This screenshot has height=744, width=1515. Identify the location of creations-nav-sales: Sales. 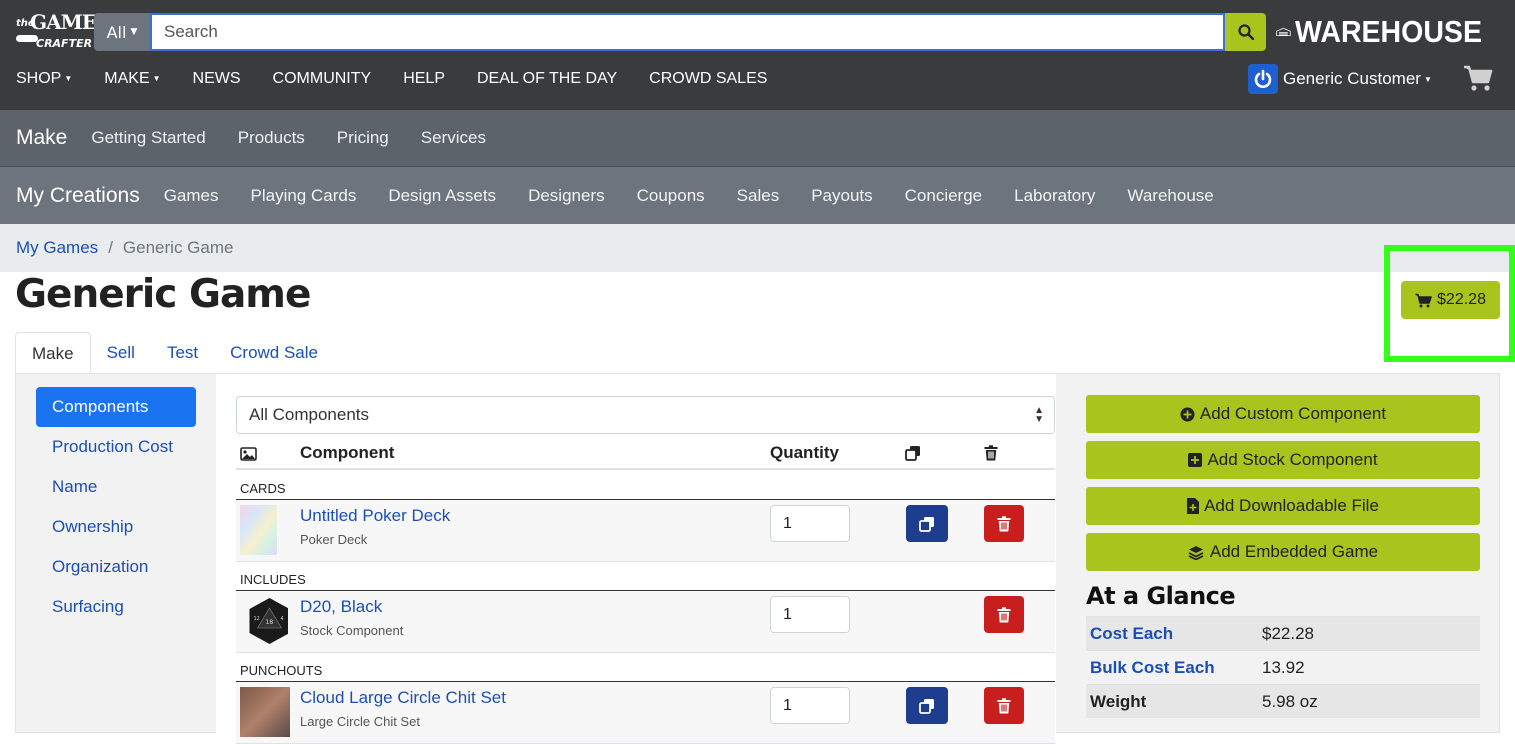
(758, 196).